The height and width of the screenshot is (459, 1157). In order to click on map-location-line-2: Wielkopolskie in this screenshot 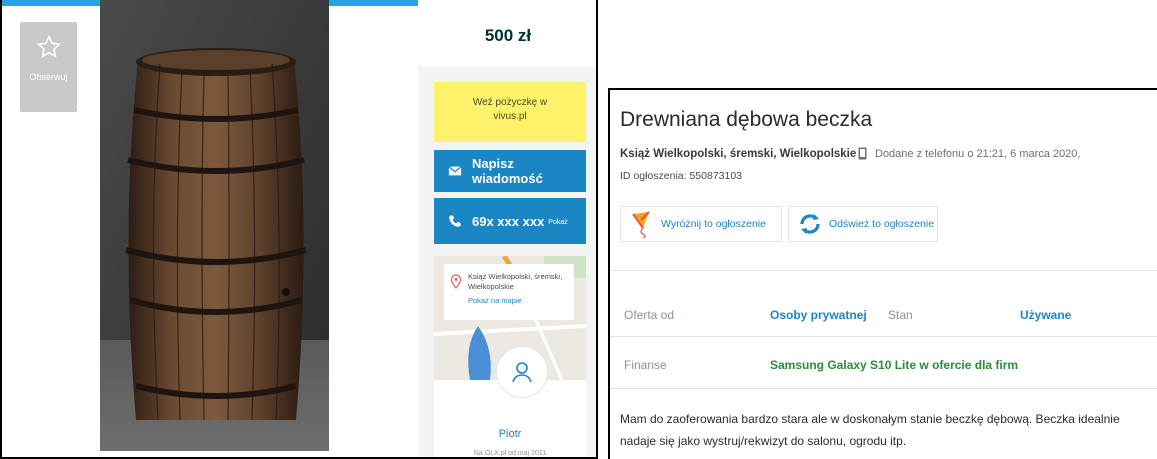, I will do `click(491, 286)`.